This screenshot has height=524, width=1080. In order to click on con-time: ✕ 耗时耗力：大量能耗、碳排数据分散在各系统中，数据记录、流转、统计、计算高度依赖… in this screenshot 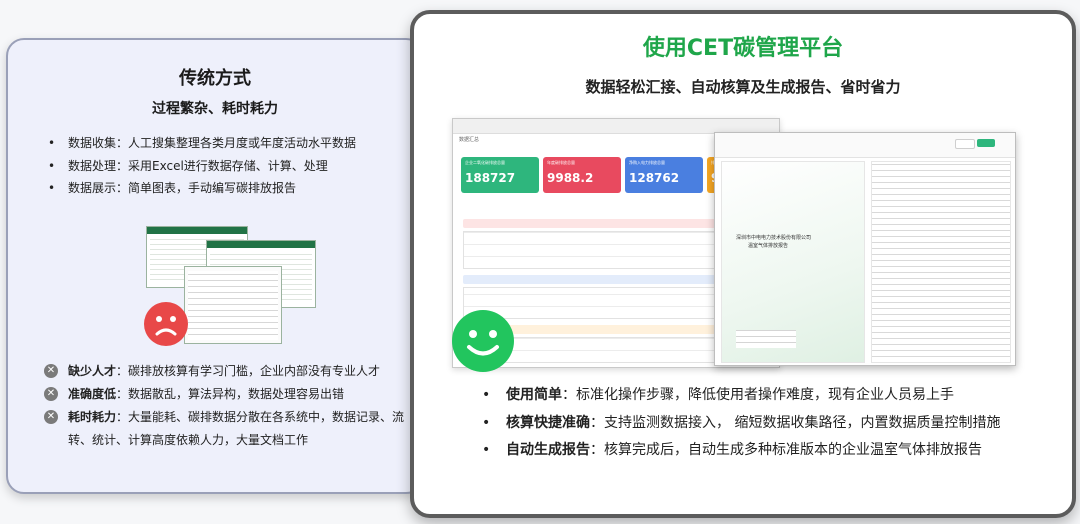, I will do `click(229, 429)`.